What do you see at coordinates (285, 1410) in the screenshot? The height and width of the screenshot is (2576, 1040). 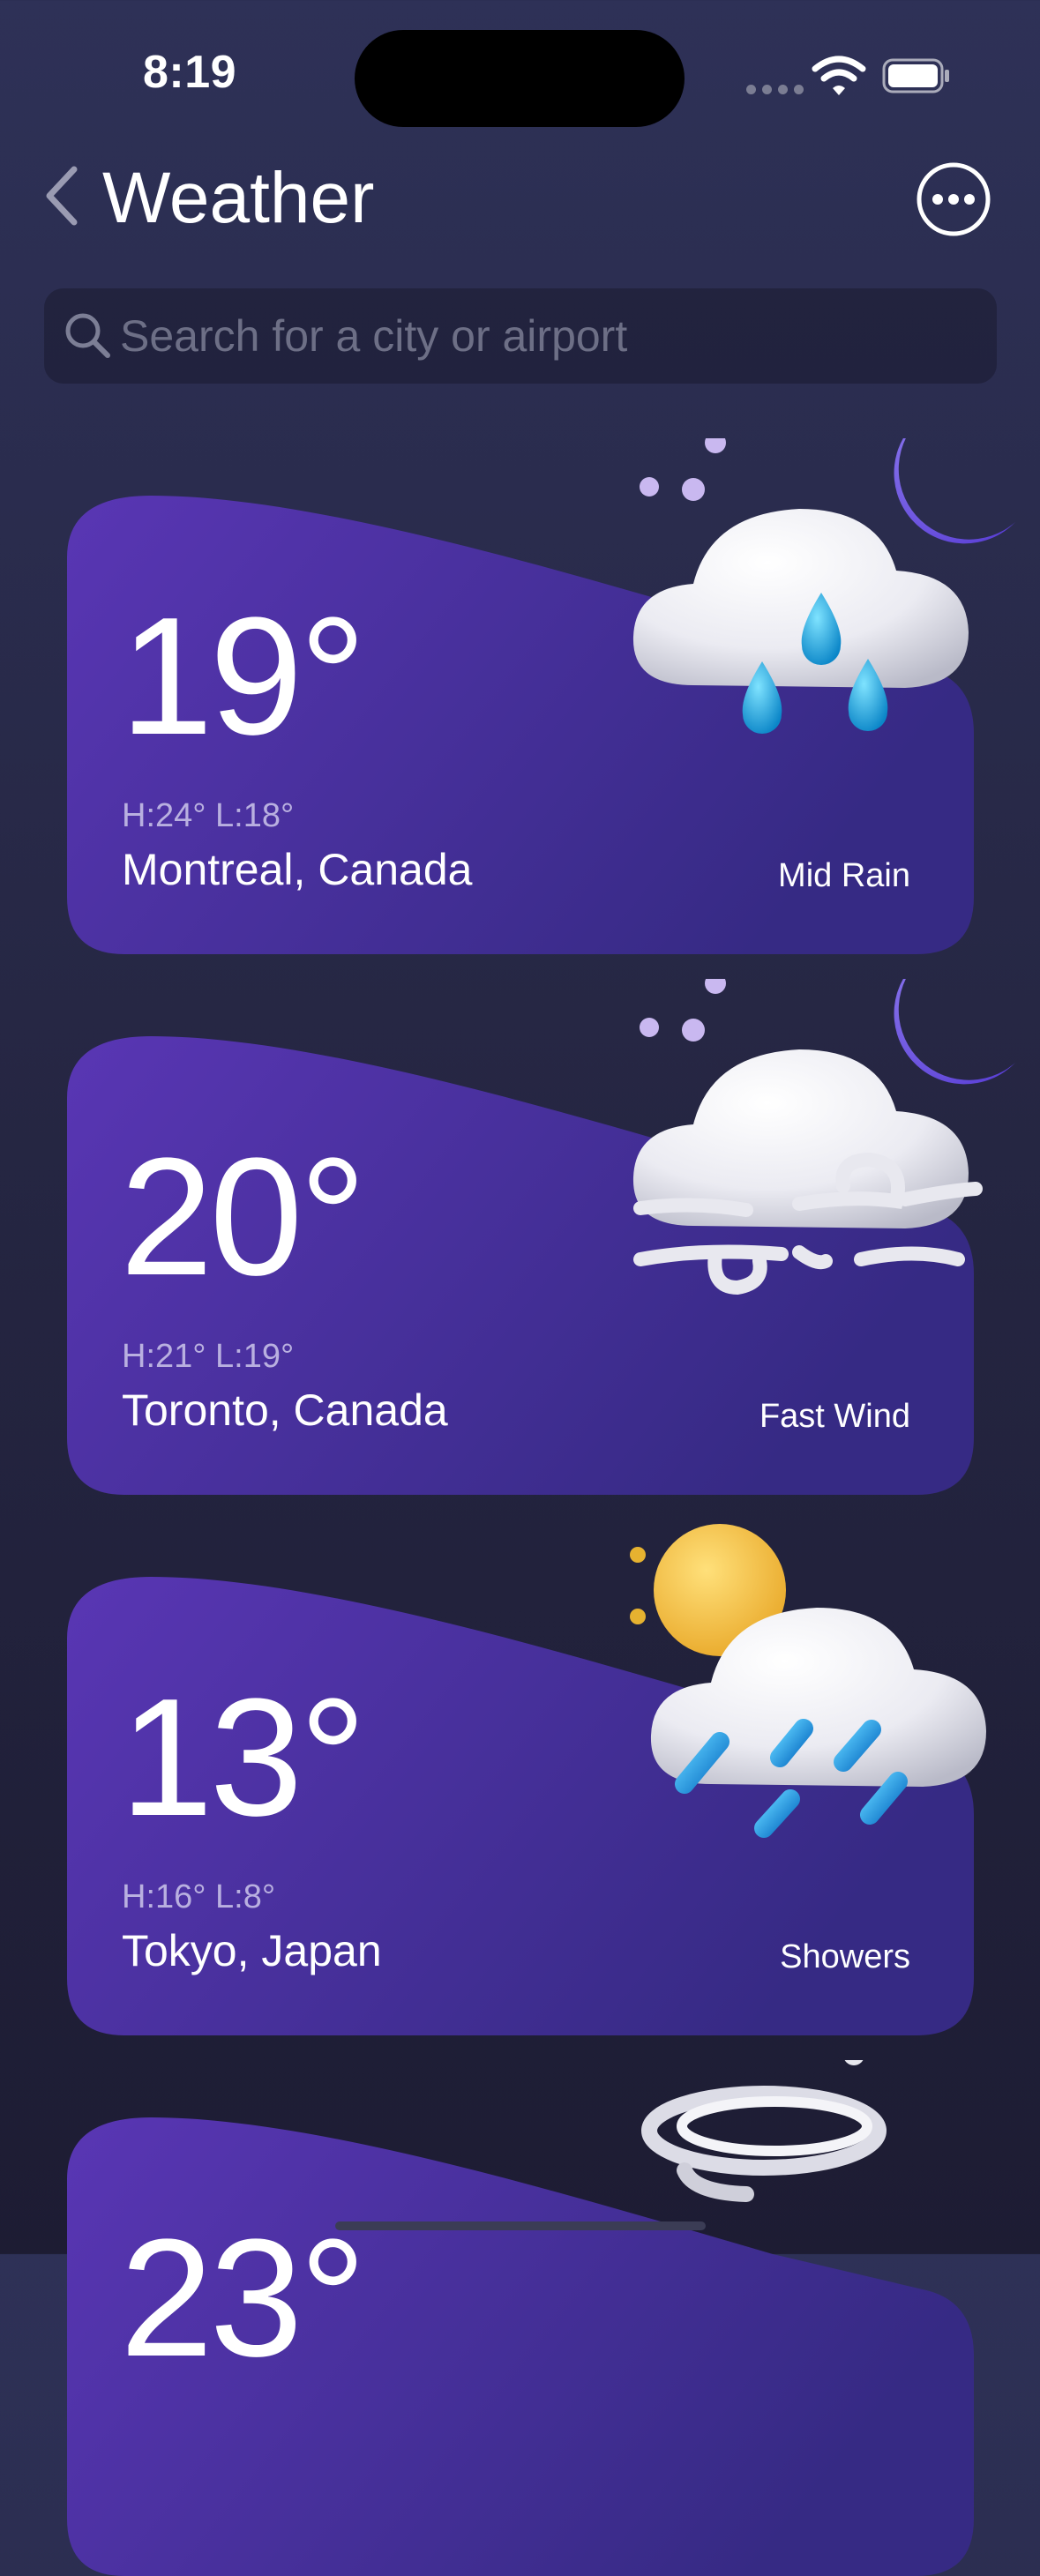 I see `city-name: Toronto, Canada` at bounding box center [285, 1410].